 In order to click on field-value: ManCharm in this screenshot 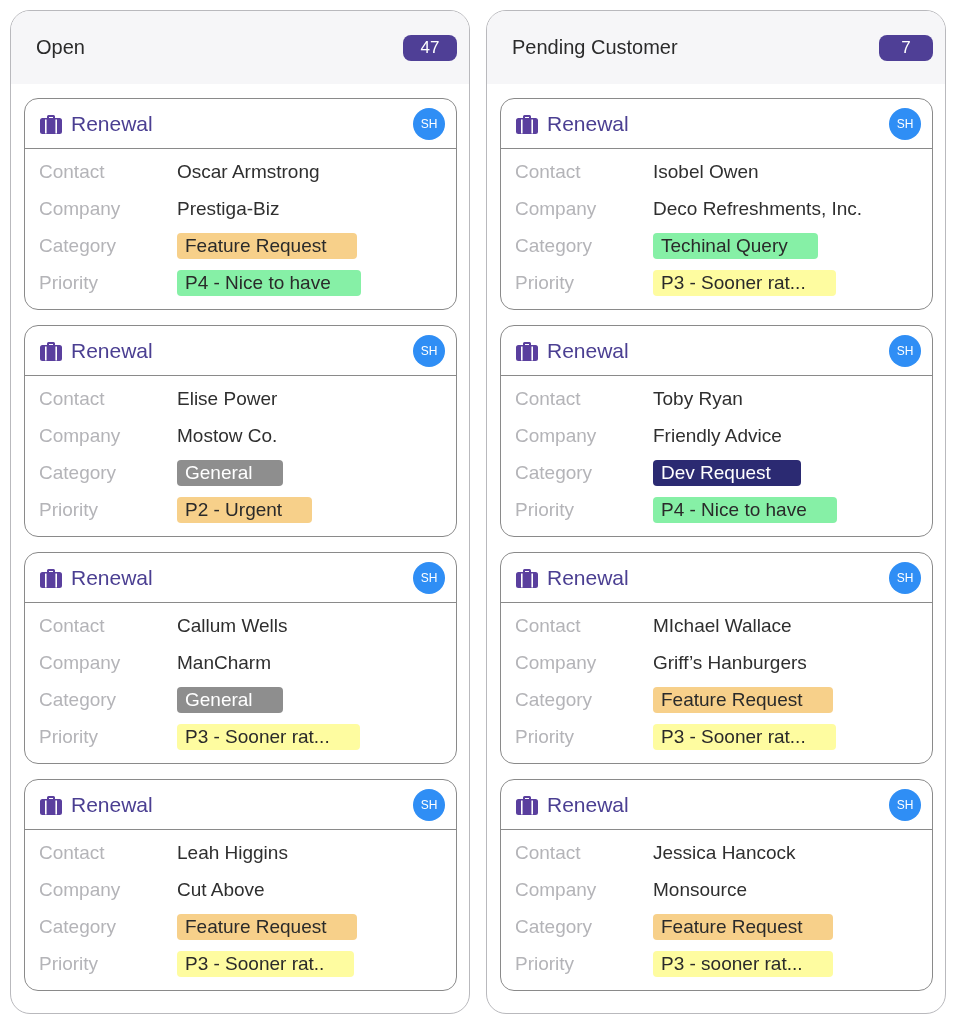, I will do `click(224, 662)`.